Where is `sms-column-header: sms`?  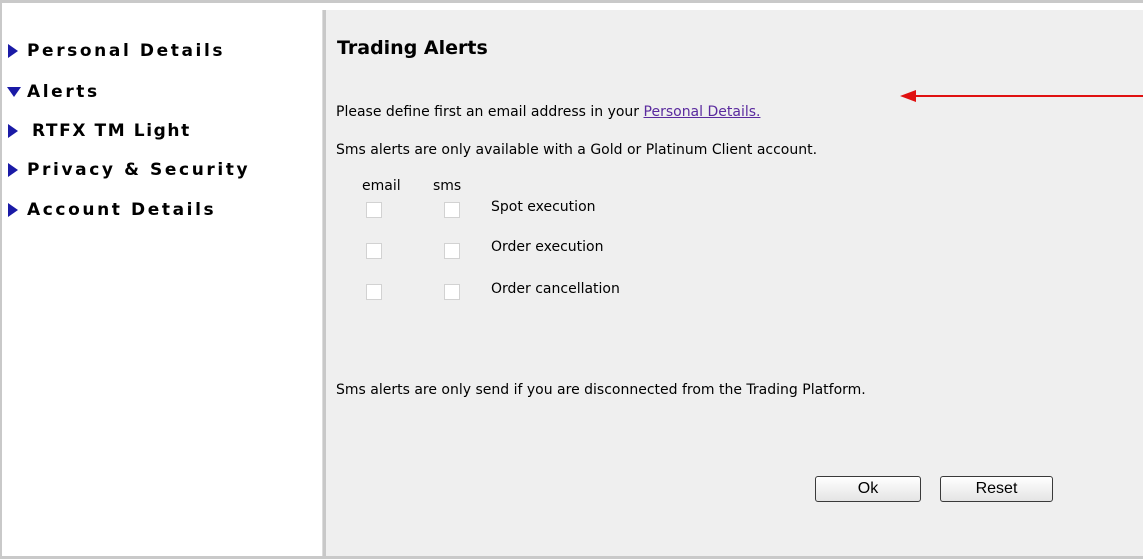
sms-column-header: sms is located at coordinates (447, 186).